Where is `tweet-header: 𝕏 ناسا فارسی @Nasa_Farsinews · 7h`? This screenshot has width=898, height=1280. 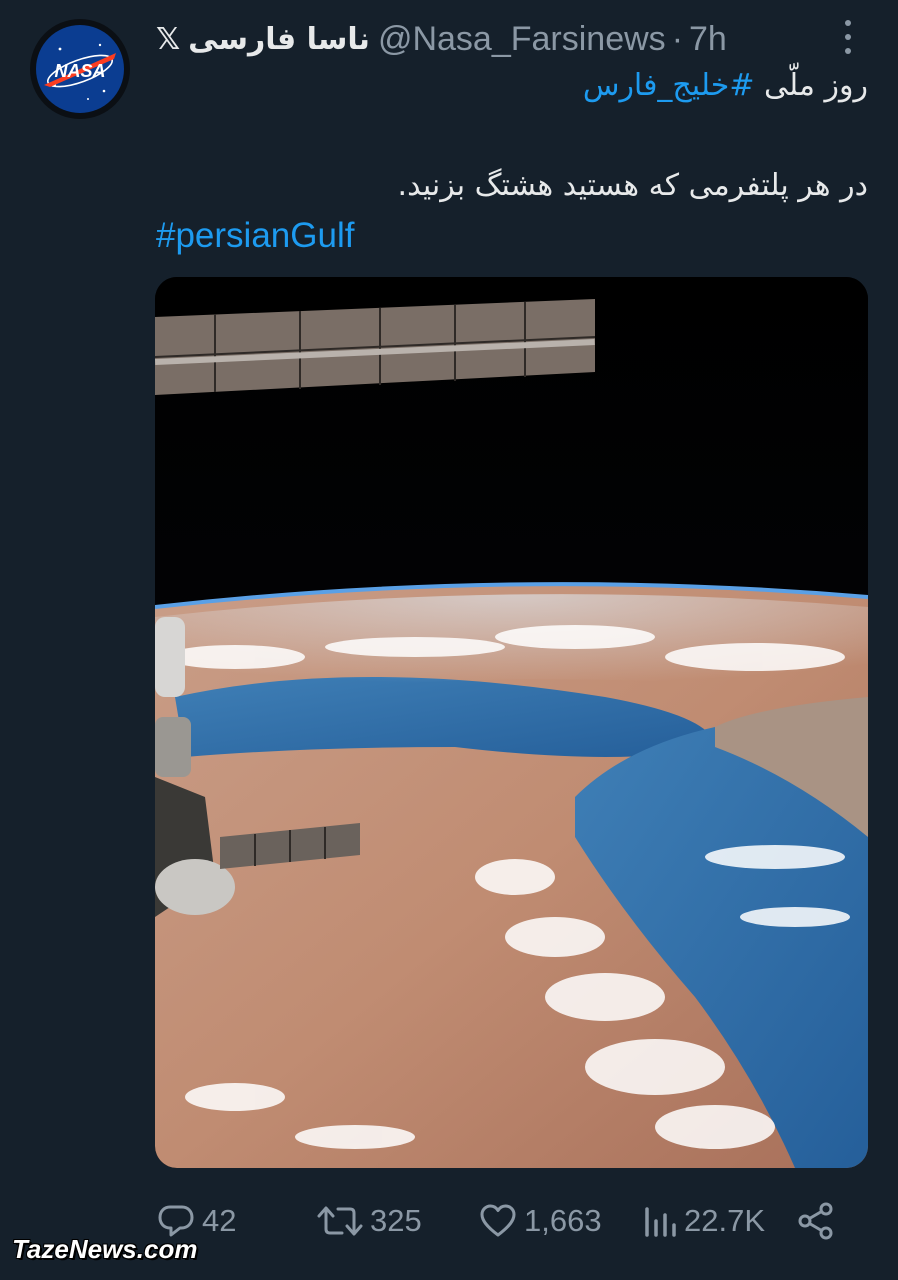 tweet-header: 𝕏 ناسا فارسی @Nasa_Farsinews · 7h is located at coordinates (496, 39).